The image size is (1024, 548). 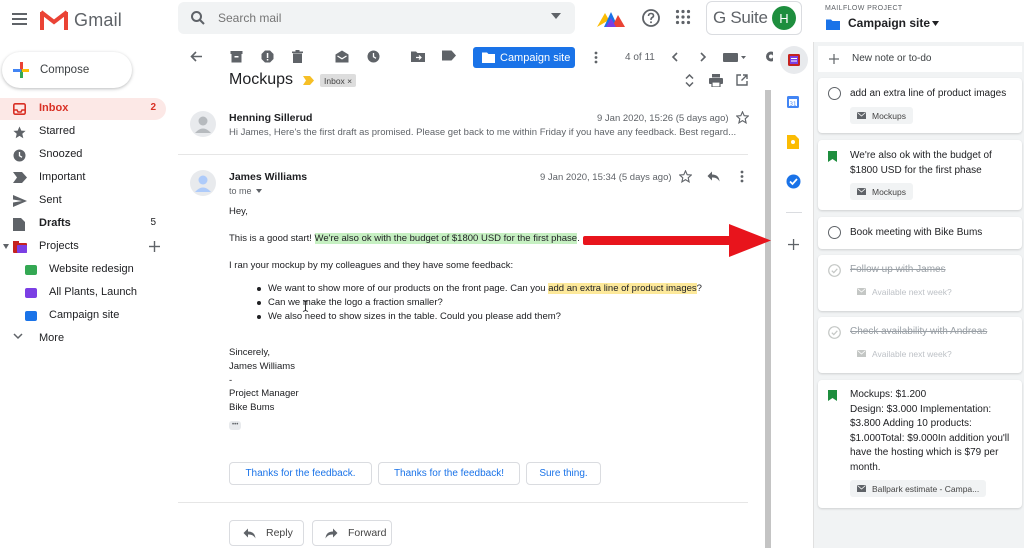 I want to click on keep-notes-icon, so click(x=793, y=142).